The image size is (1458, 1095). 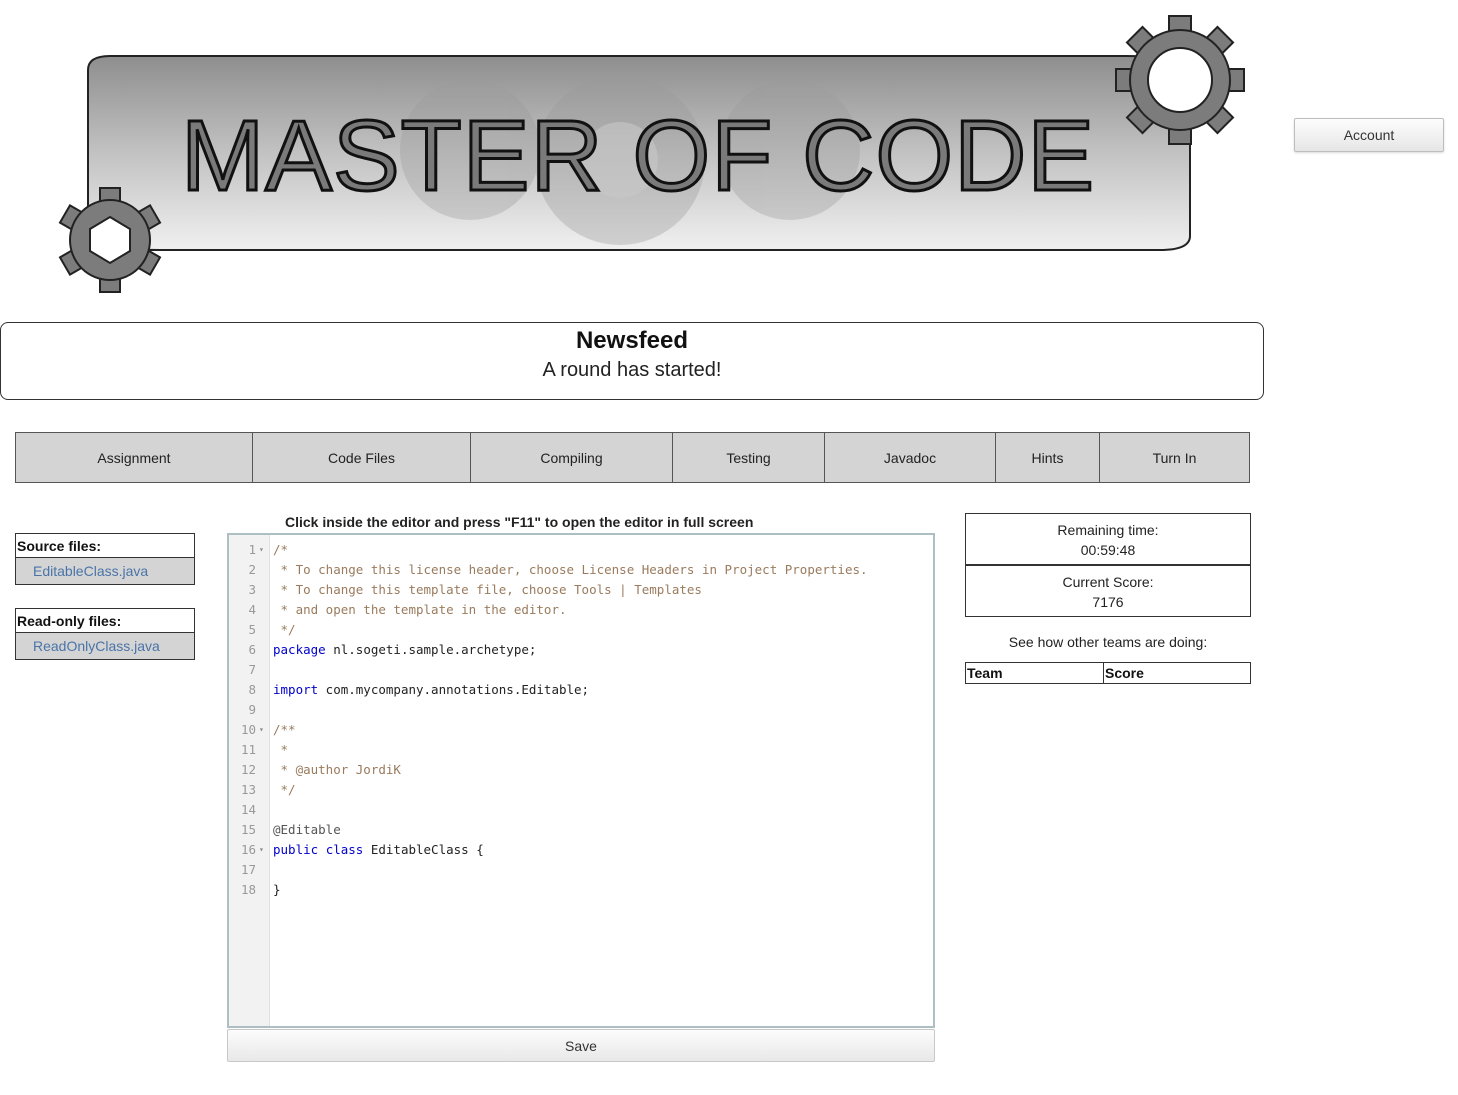 What do you see at coordinates (299, 649) in the screenshot?
I see `code-token: package` at bounding box center [299, 649].